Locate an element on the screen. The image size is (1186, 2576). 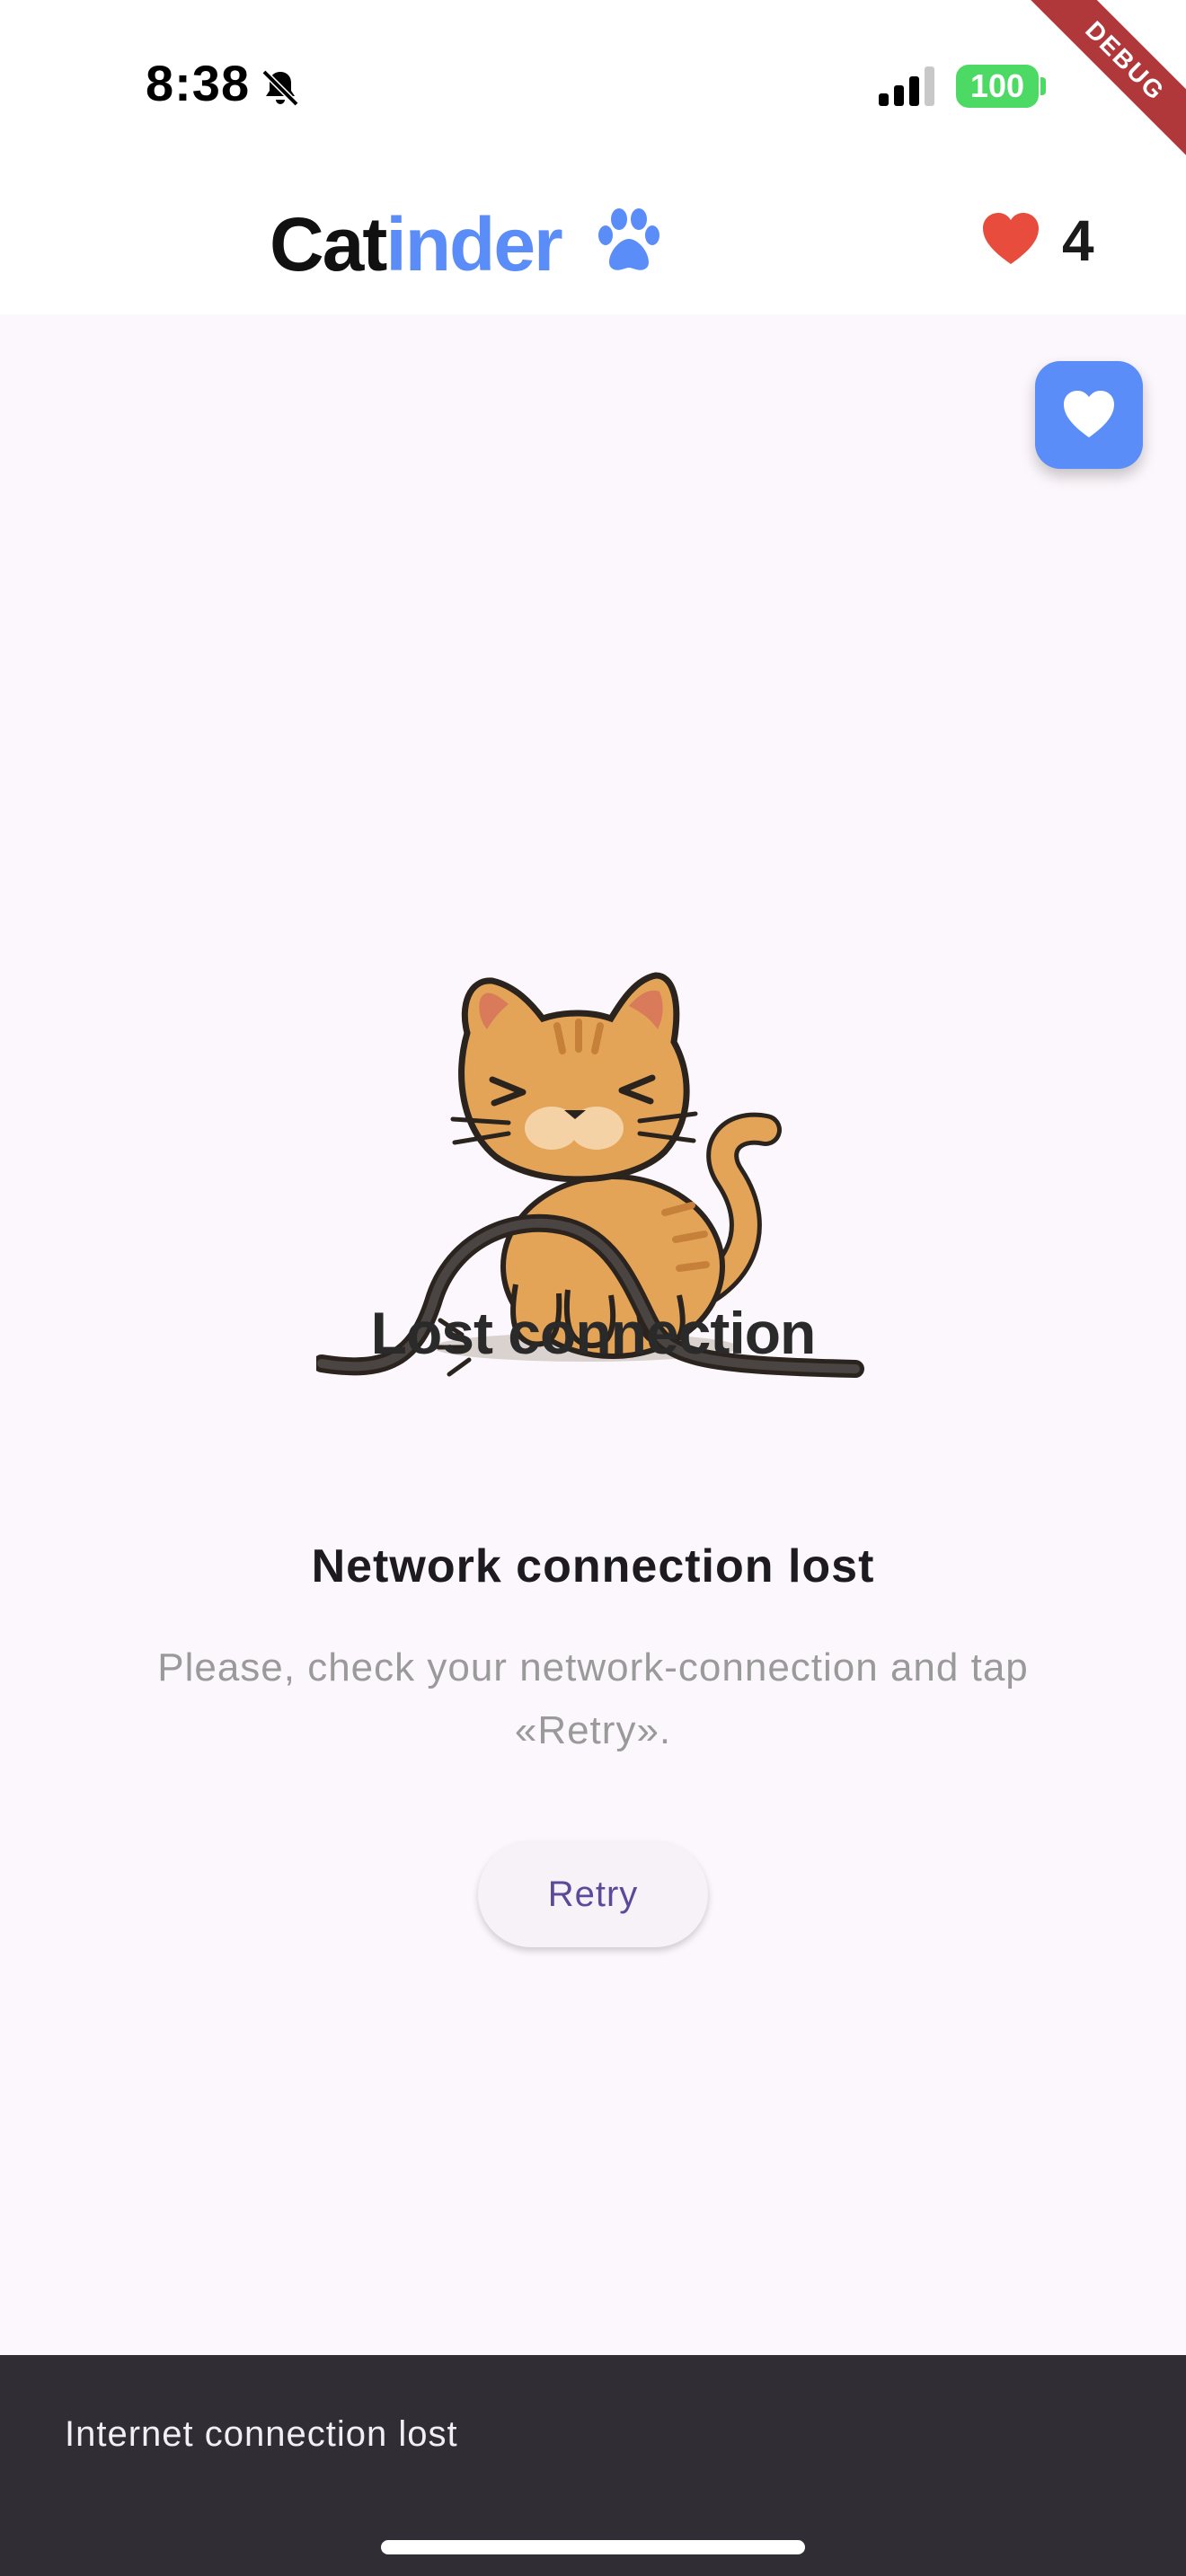
cat-biting-cable-illustration is located at coordinates (590, 1175).